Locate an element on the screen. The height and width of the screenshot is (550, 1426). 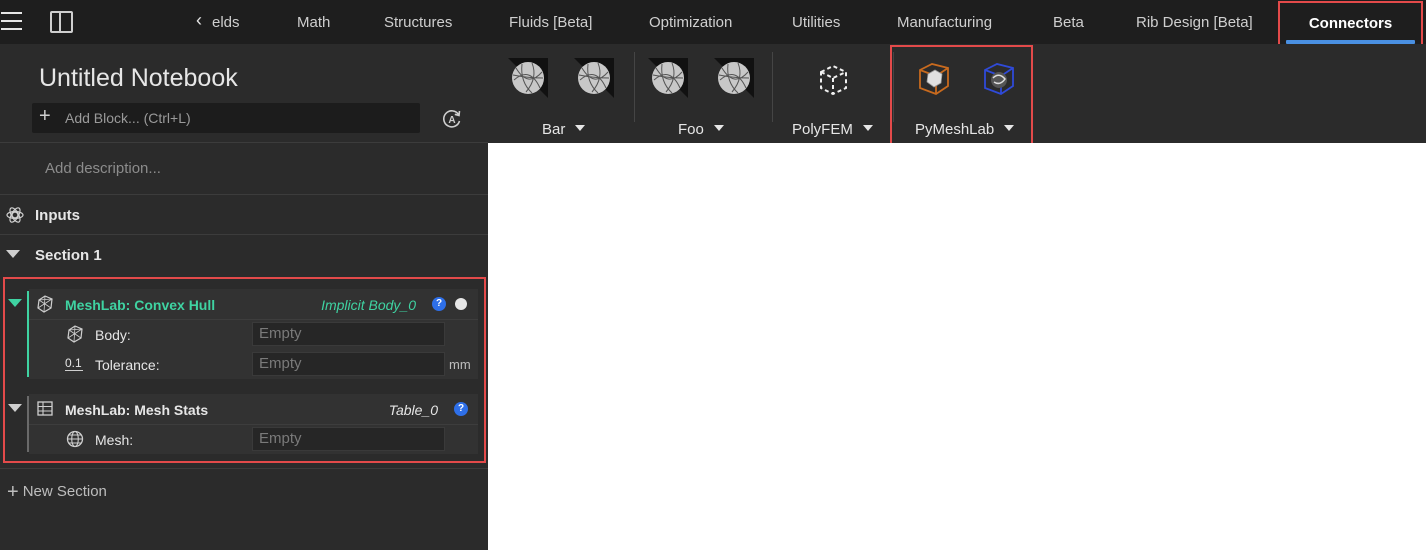
polyfem-group-label: PolyFEM is located at coordinates (822, 129).